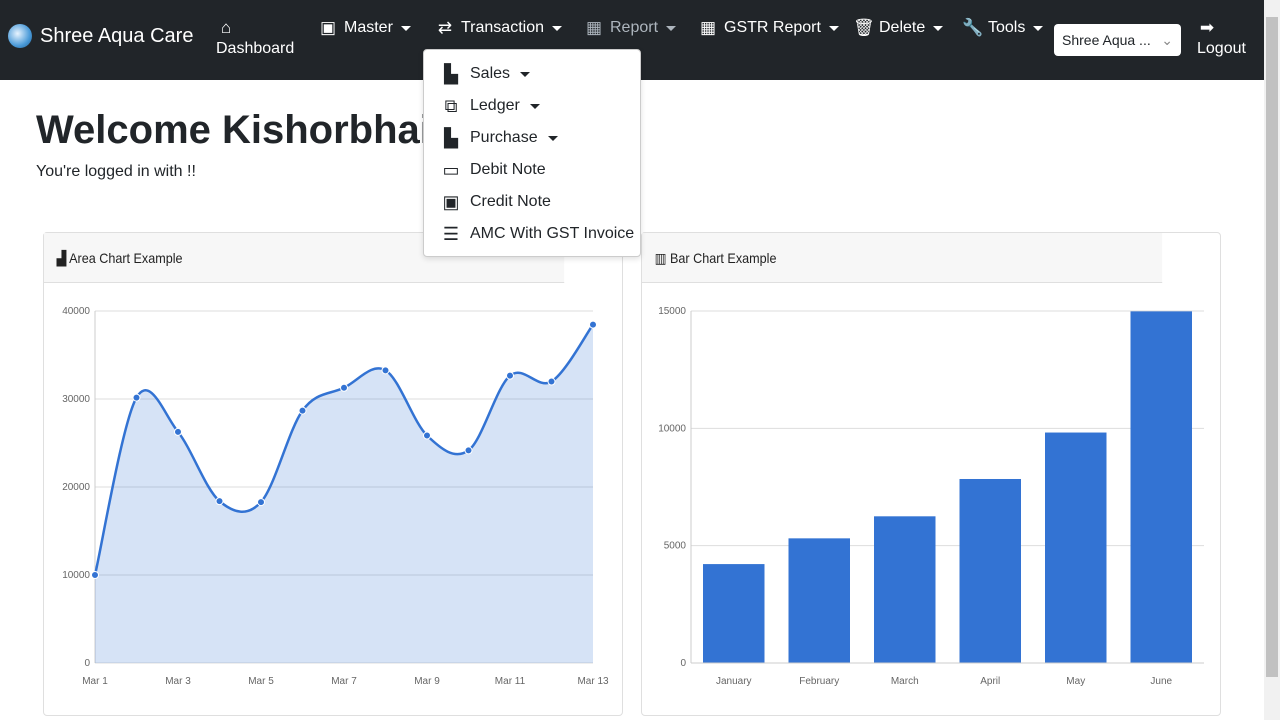 The height and width of the screenshot is (720, 1280). What do you see at coordinates (902, 27) in the screenshot?
I see `nav-label: Delete` at bounding box center [902, 27].